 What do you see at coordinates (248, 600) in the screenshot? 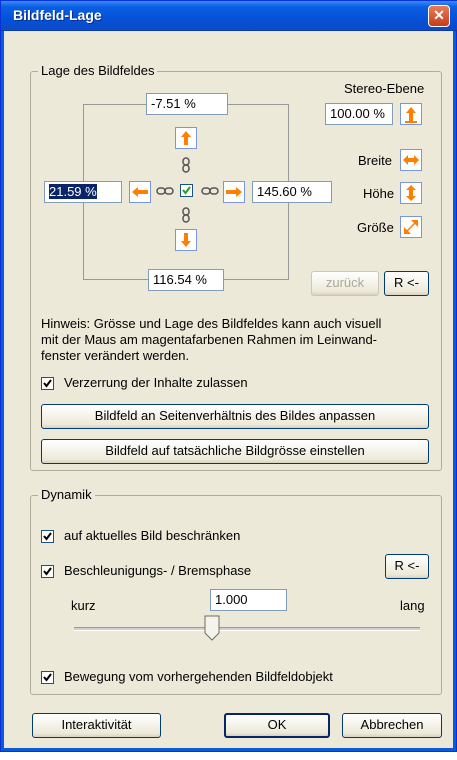
I see `dynamik-value-field: 1.000` at bounding box center [248, 600].